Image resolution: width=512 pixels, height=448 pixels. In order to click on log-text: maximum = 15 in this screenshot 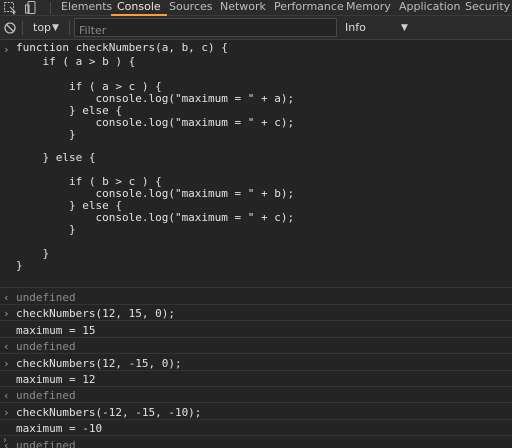, I will do `click(56, 330)`.